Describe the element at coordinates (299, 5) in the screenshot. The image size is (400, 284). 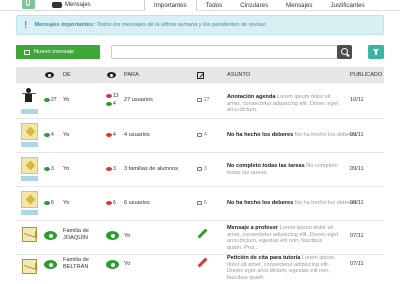
I see `tab-mensajes: Mensajes` at that location.